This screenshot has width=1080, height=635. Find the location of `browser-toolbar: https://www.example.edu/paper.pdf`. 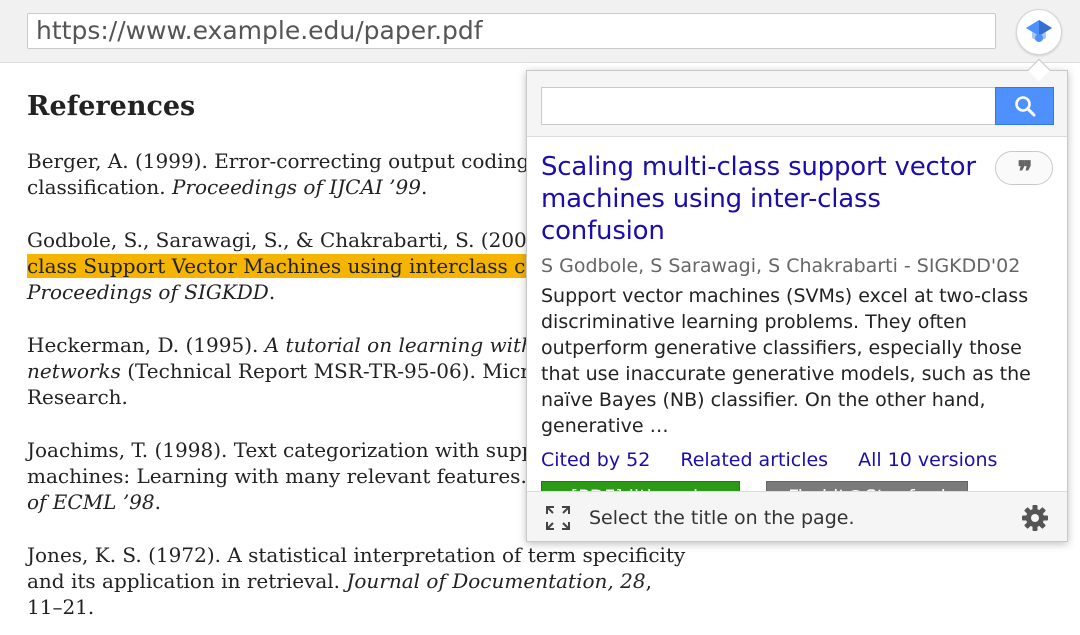

browser-toolbar: https://www.example.edu/paper.pdf is located at coordinates (540, 31).